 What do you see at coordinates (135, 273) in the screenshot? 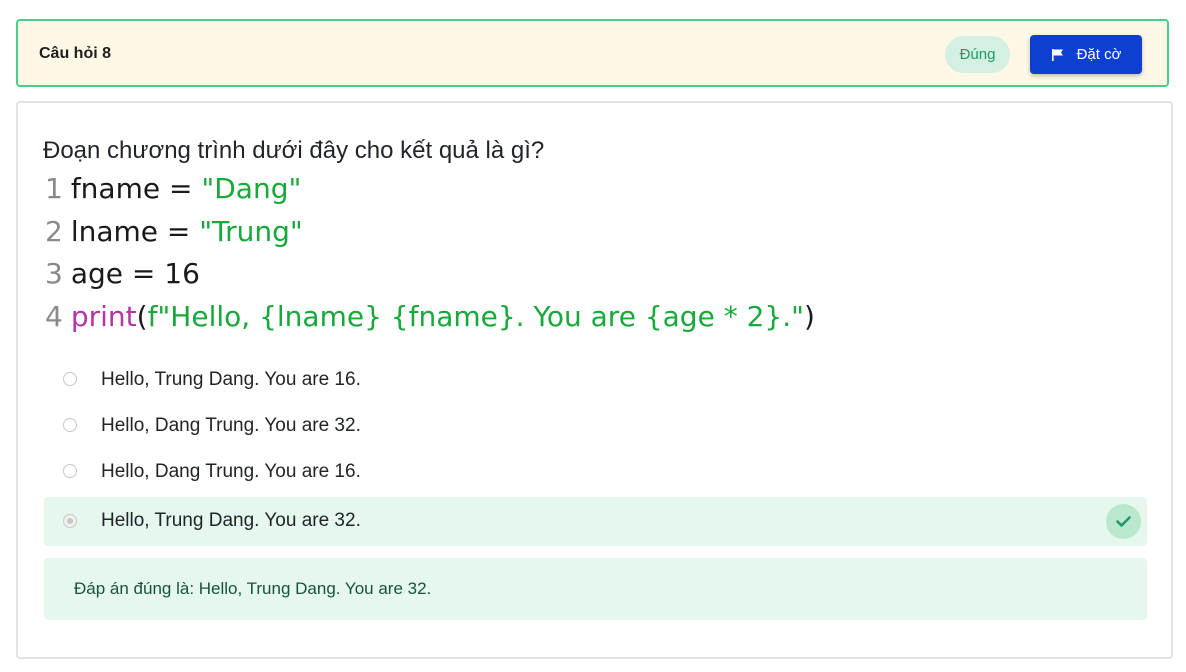
I see `code-token: age = 16` at bounding box center [135, 273].